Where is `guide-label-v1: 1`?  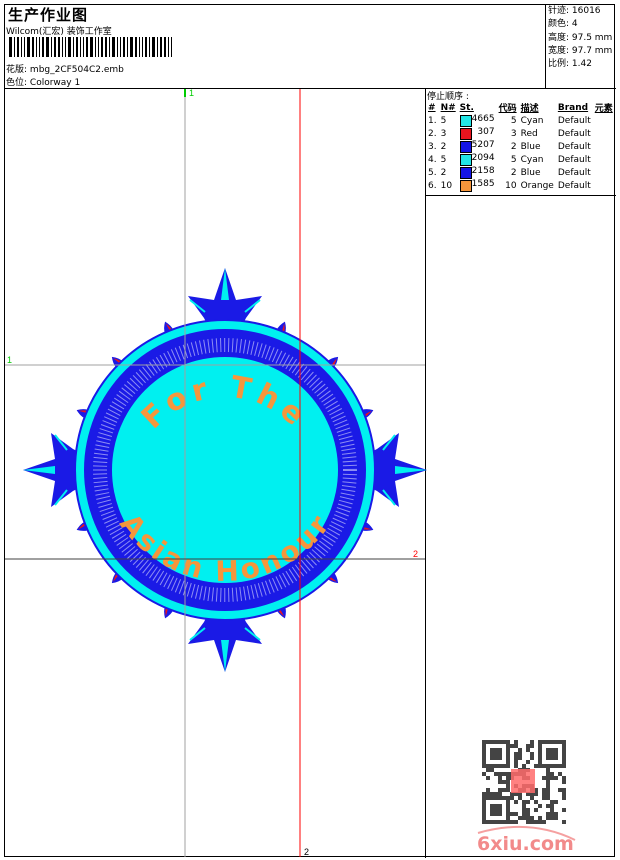
guide-label-v1: 1 is located at coordinates (191, 93).